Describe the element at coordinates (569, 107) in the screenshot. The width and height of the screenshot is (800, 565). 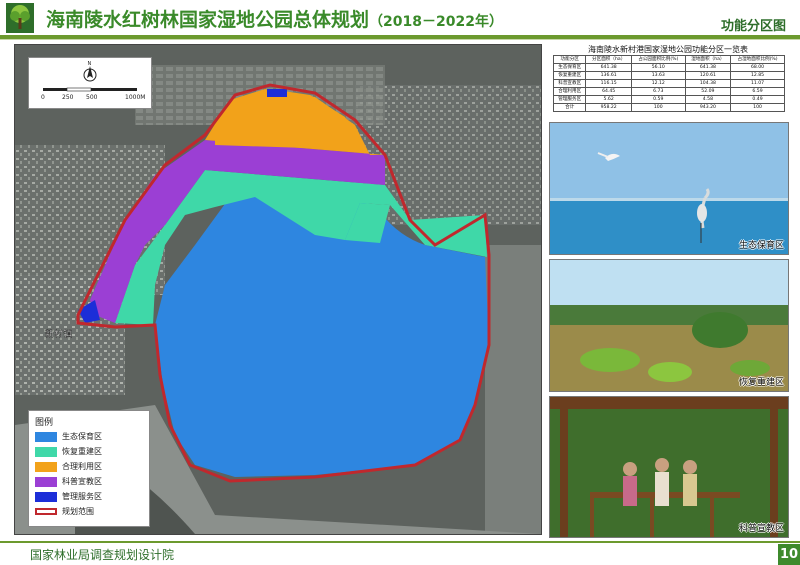
I see `table-cell: 合计` at that location.